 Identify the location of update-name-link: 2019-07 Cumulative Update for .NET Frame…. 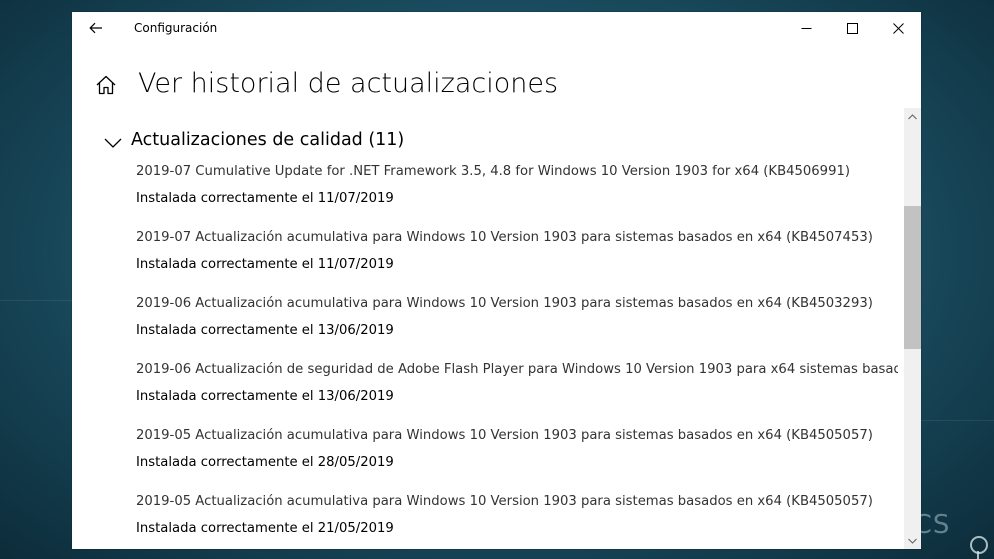
(517, 171).